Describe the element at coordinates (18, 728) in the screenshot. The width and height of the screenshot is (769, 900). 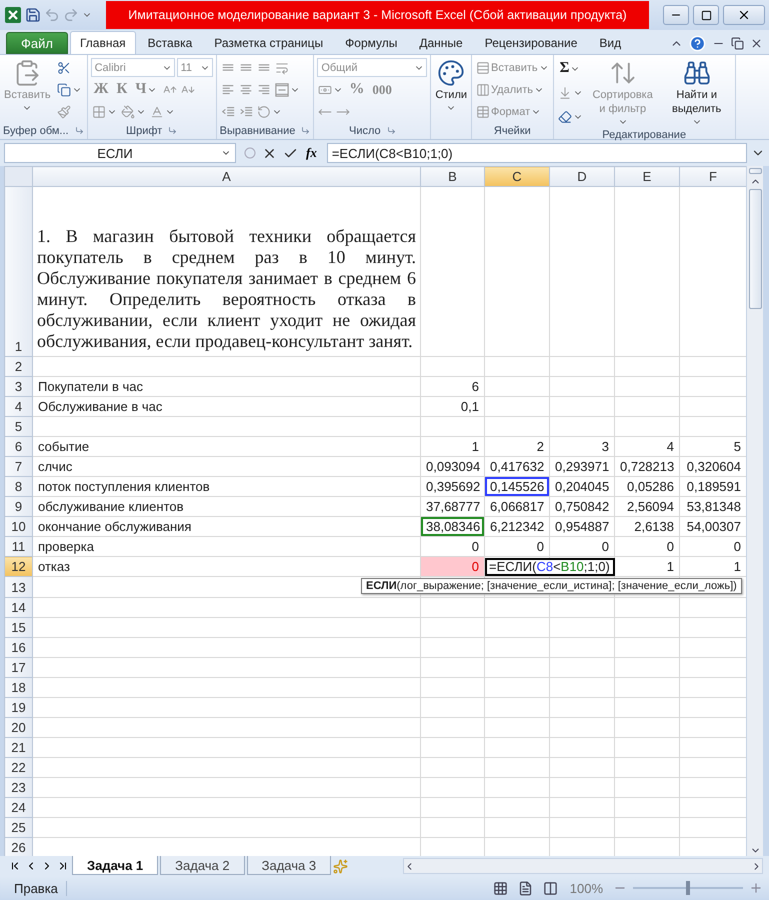
I see `row-header: 20` at that location.